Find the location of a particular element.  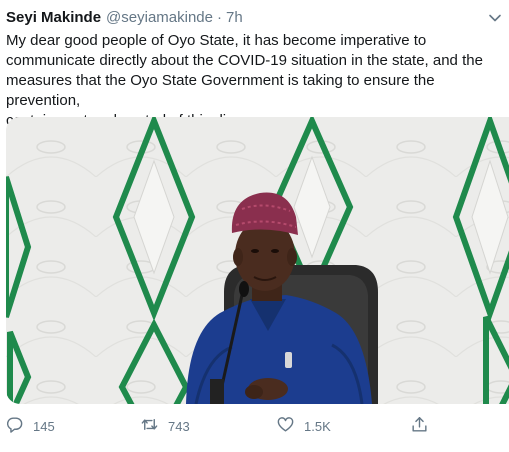

retweet-button: 743 is located at coordinates (165, 426).